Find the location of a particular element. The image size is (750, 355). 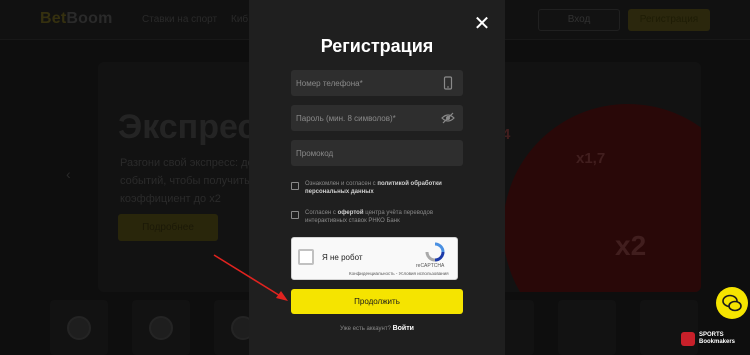

watermark-logo-icon is located at coordinates (688, 339).